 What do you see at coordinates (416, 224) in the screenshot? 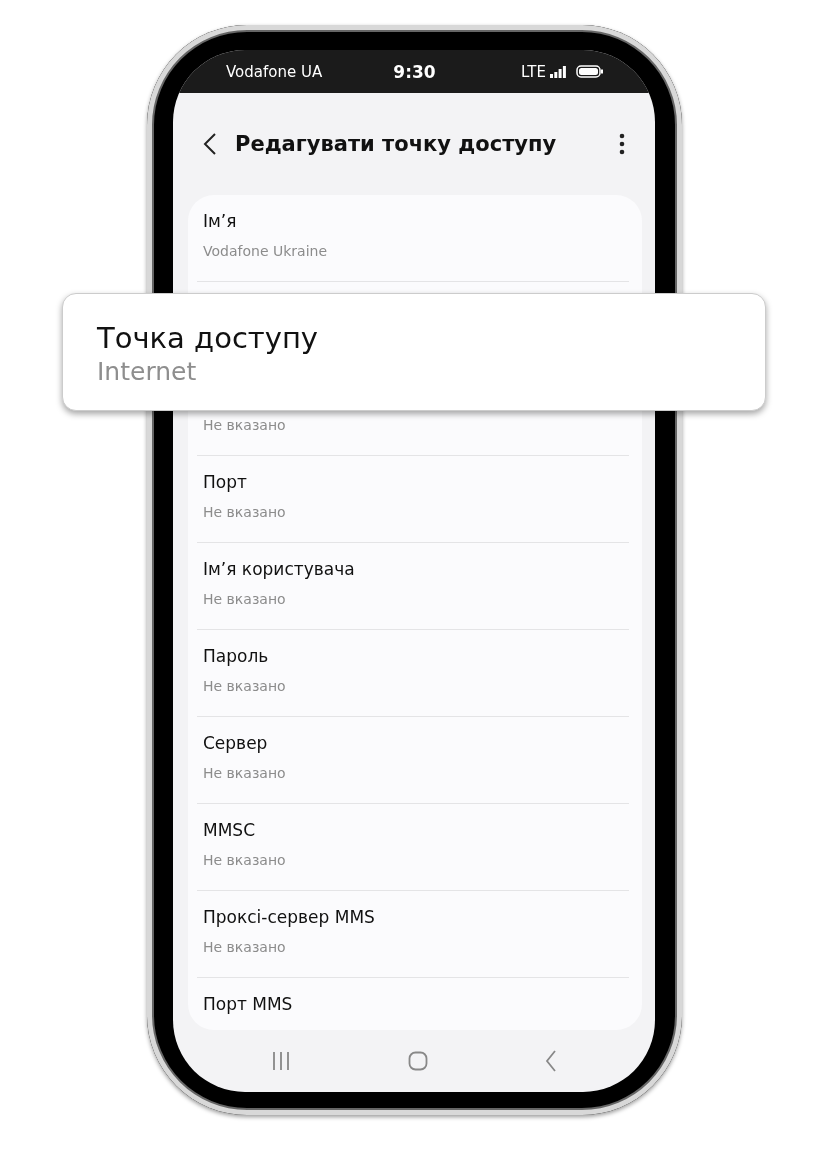
I see `setting-title: Ім’я` at bounding box center [416, 224].